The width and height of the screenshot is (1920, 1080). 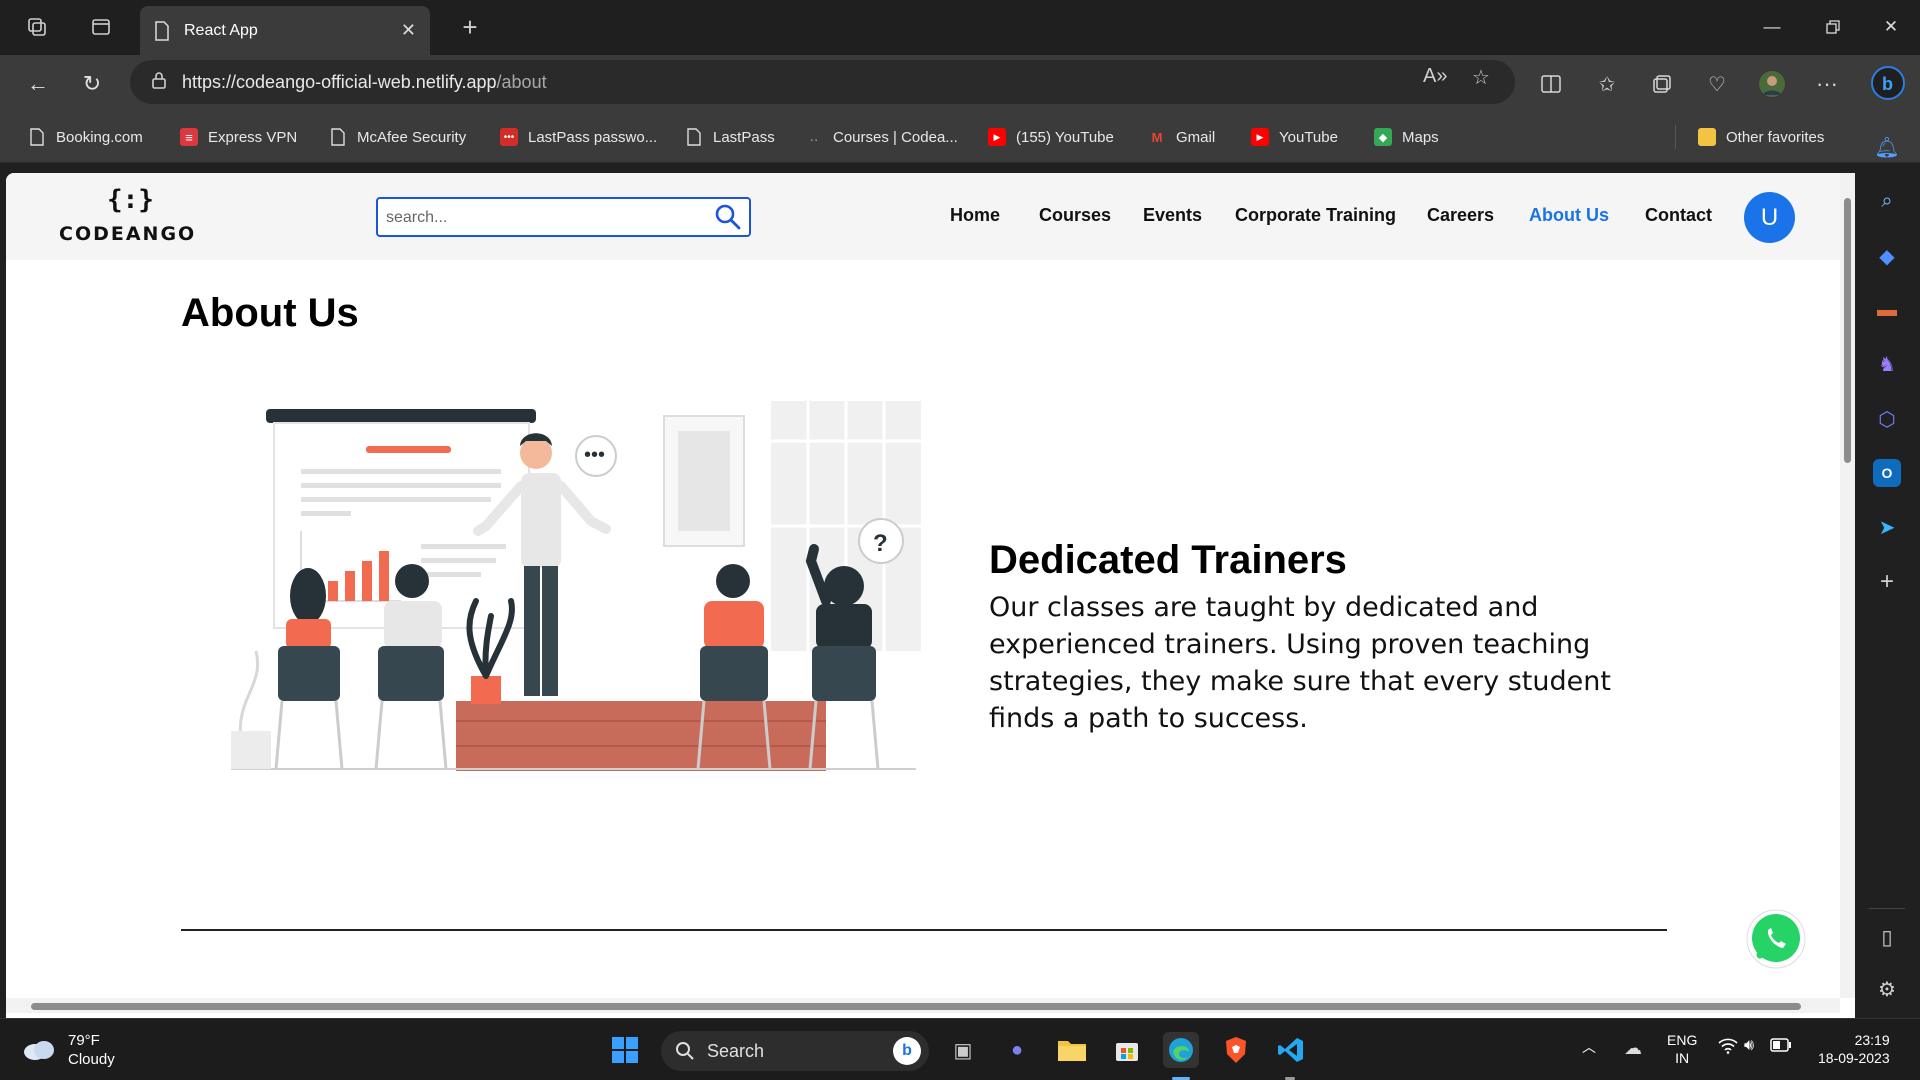 What do you see at coordinates (270, 313) in the screenshot?
I see `page-title: About Us` at bounding box center [270, 313].